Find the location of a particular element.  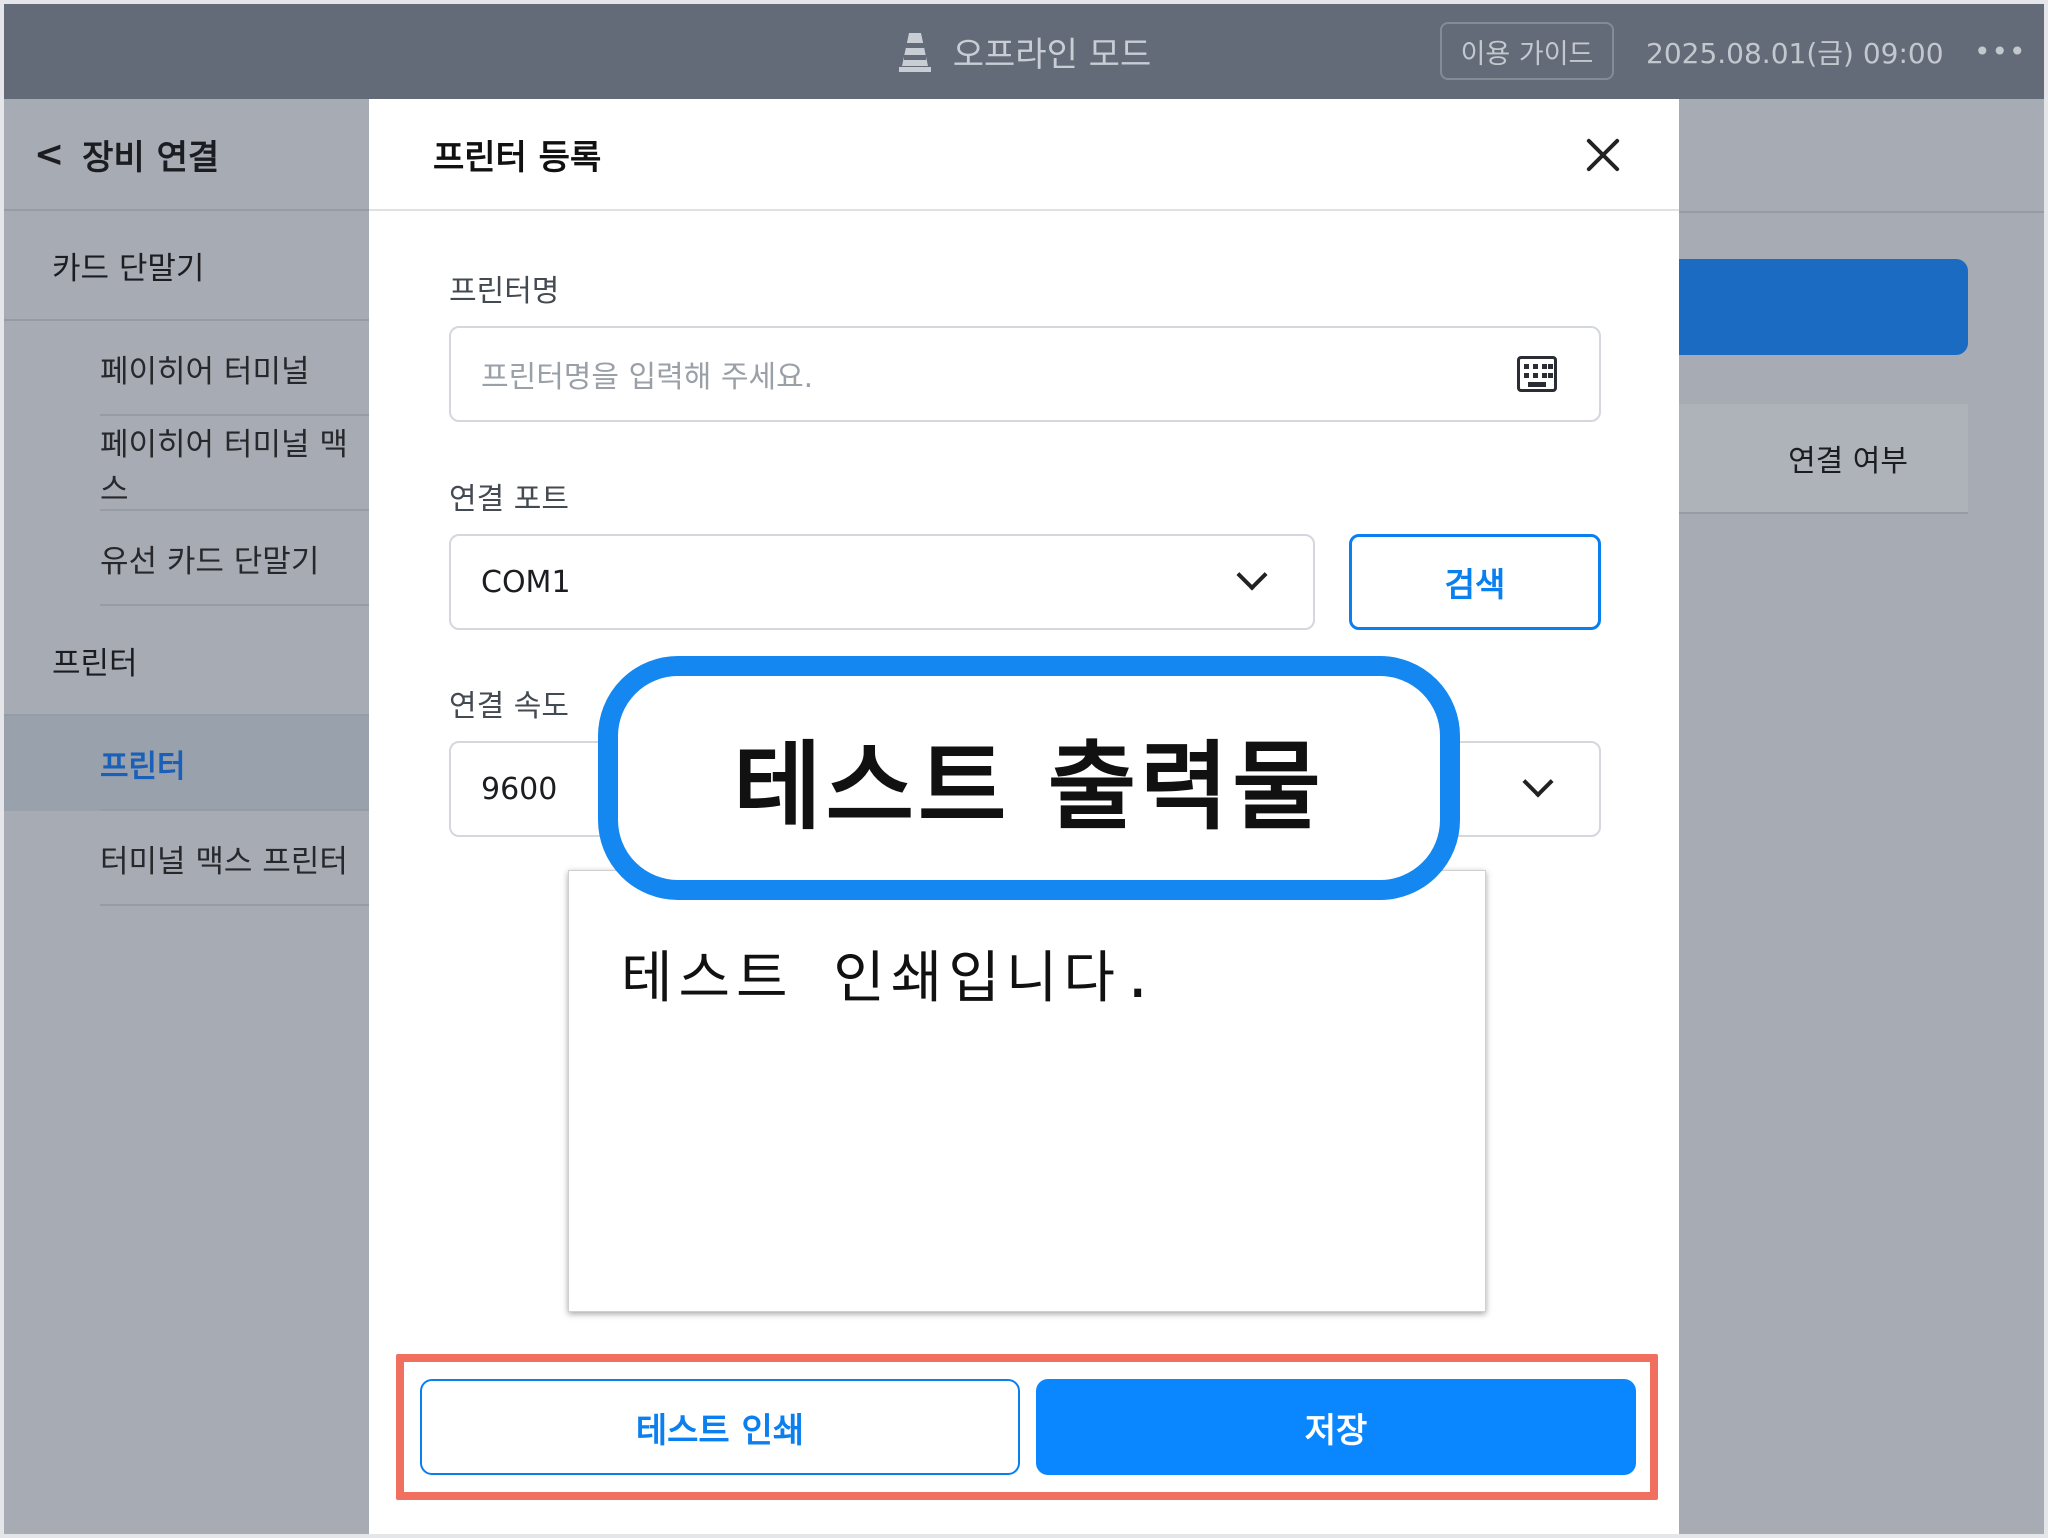

test-output-callout: 테스트 출력물 is located at coordinates (1029, 778).